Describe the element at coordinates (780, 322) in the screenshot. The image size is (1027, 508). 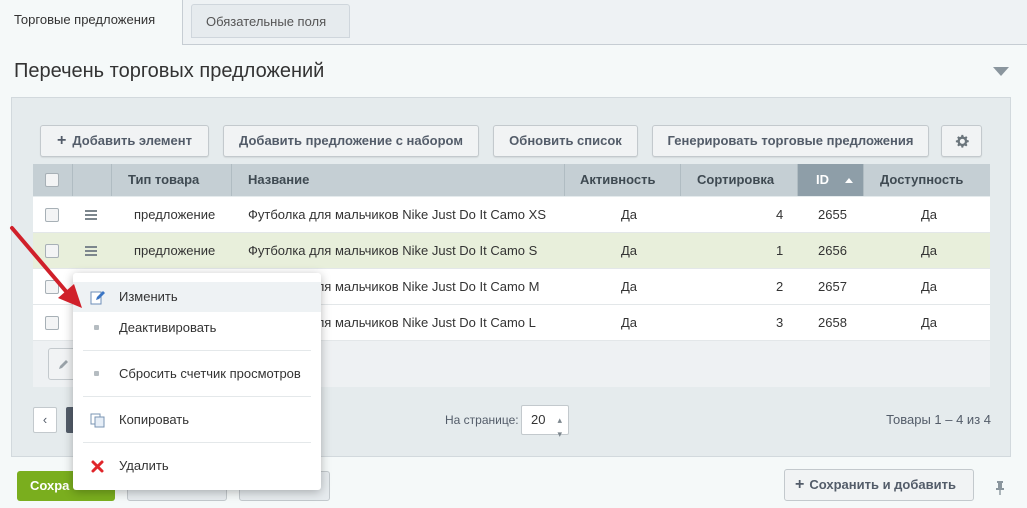
I see `cell-sort: 3` at that location.